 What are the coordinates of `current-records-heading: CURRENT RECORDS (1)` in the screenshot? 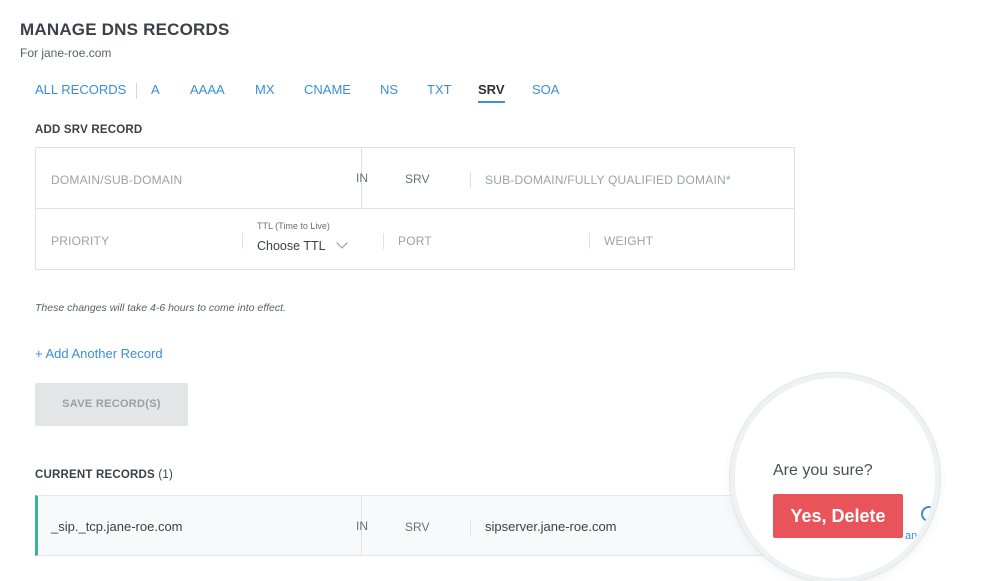 It's located at (104, 475).